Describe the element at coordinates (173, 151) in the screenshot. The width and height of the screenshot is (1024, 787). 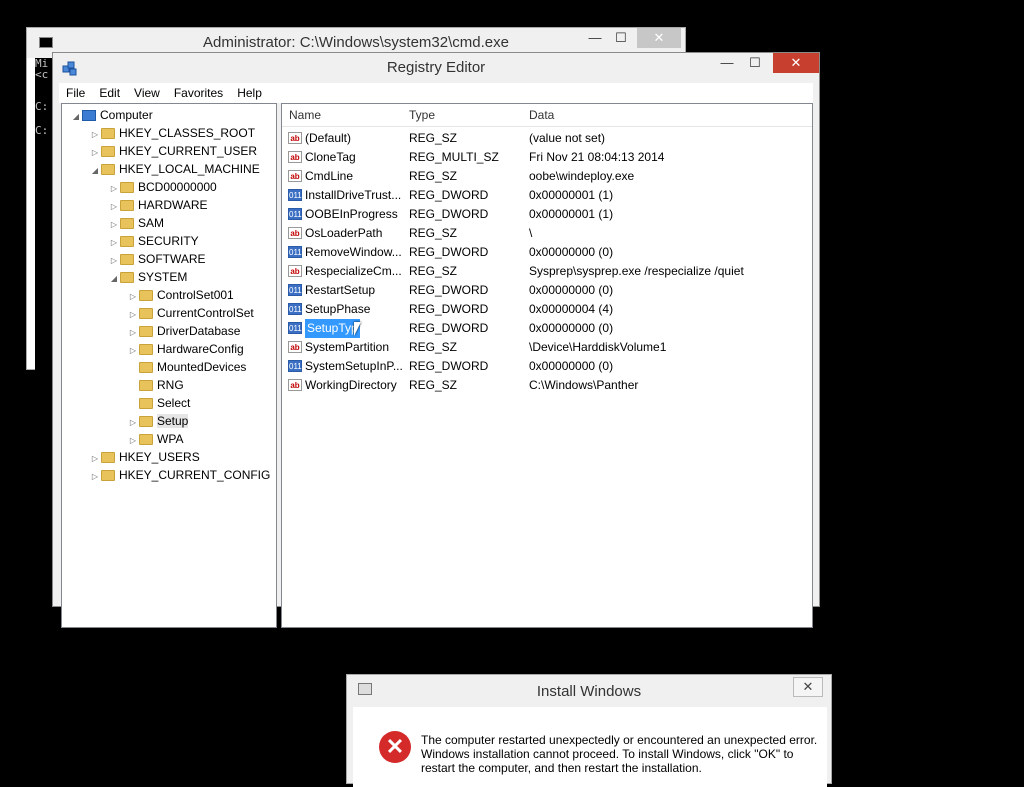
I see `tree-node: ▷ HKEY_CURRENT_USER` at that location.